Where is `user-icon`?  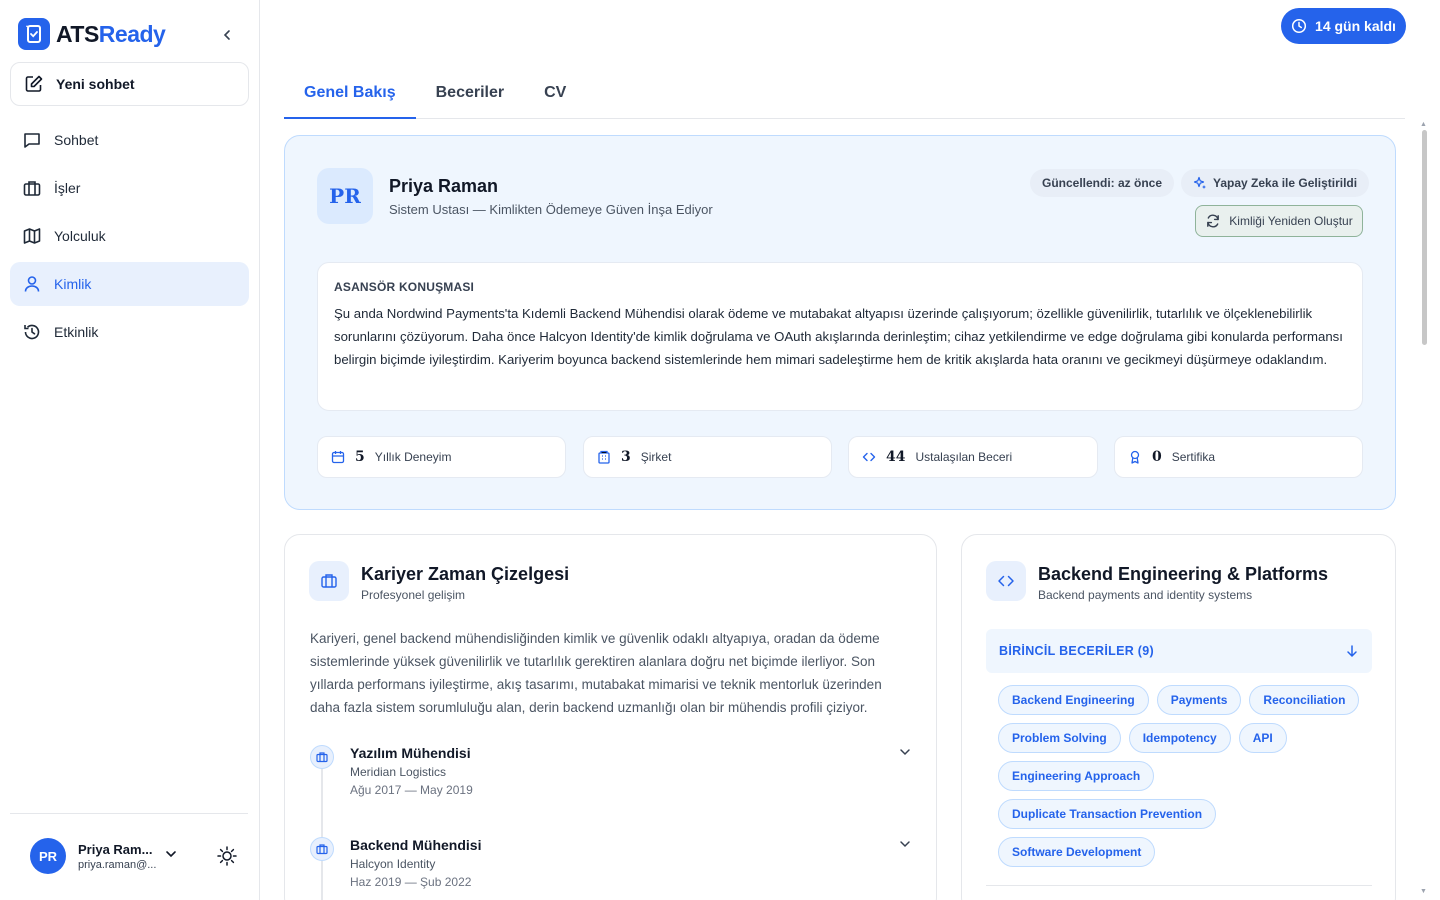
user-icon is located at coordinates (32, 284).